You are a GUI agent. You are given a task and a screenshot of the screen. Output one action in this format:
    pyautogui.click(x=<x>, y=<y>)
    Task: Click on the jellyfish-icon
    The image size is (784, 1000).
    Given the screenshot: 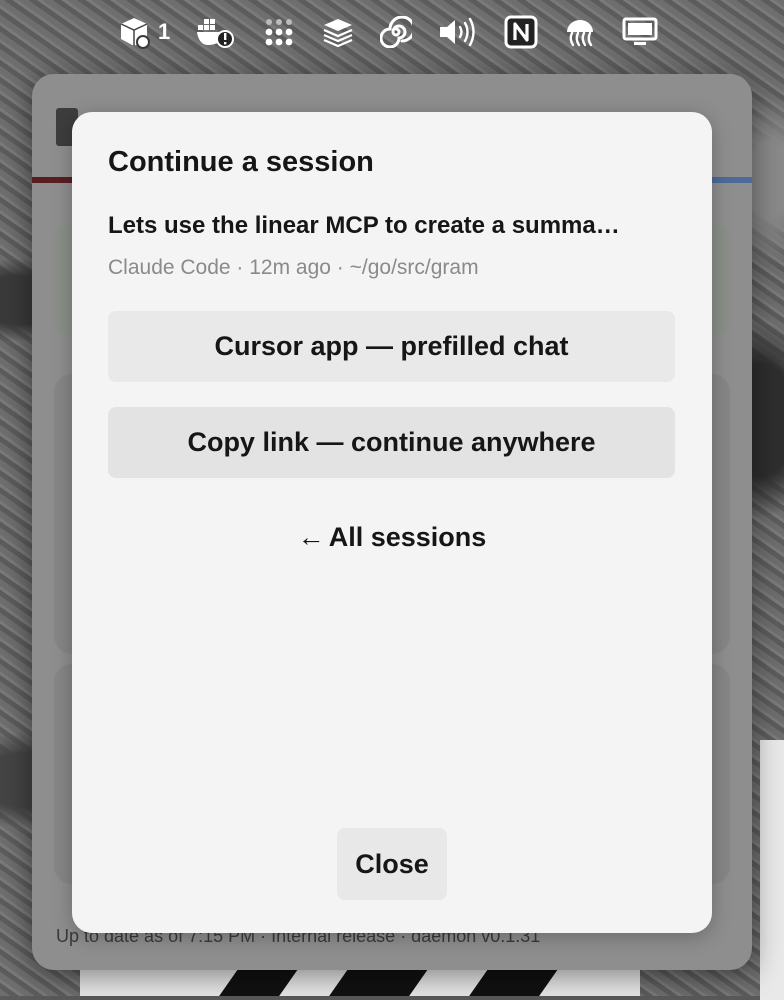 What is the action you would take?
    pyautogui.click(x=580, y=32)
    